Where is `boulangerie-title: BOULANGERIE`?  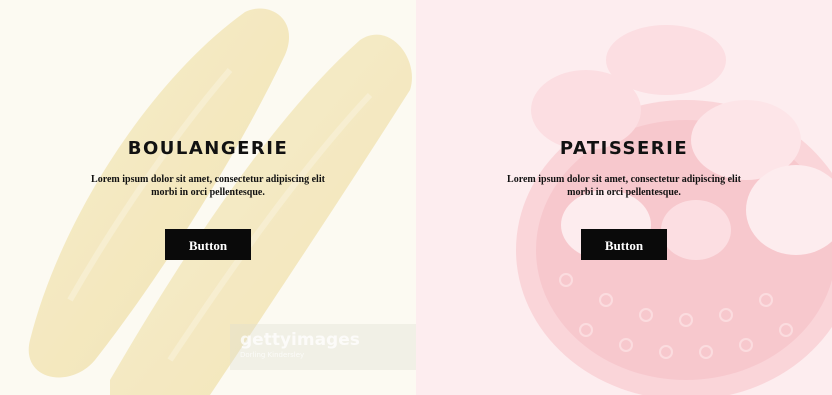
boulangerie-title: BOULANGERIE is located at coordinates (208, 148).